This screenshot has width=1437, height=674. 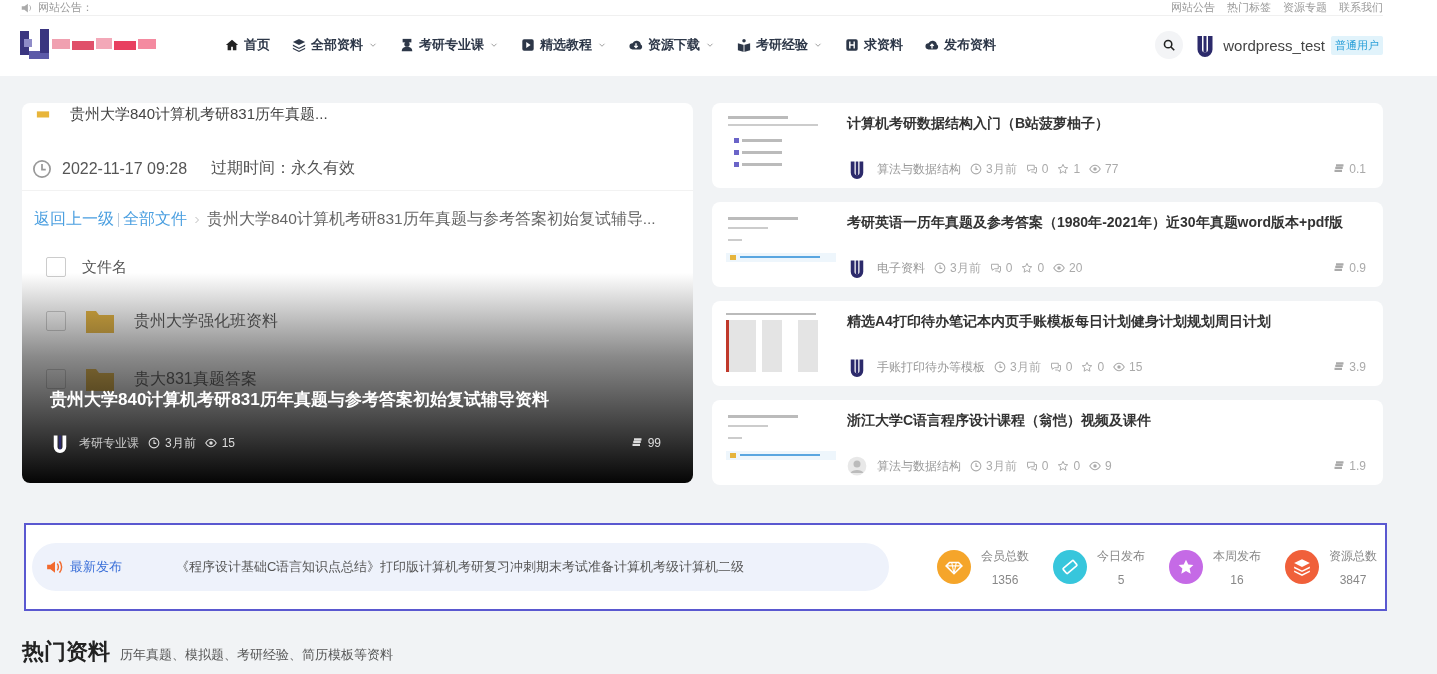 What do you see at coordinates (1109, 124) in the screenshot?
I see `post-title: 计算机考研数据结构入门（B站菠萝柚子）` at bounding box center [1109, 124].